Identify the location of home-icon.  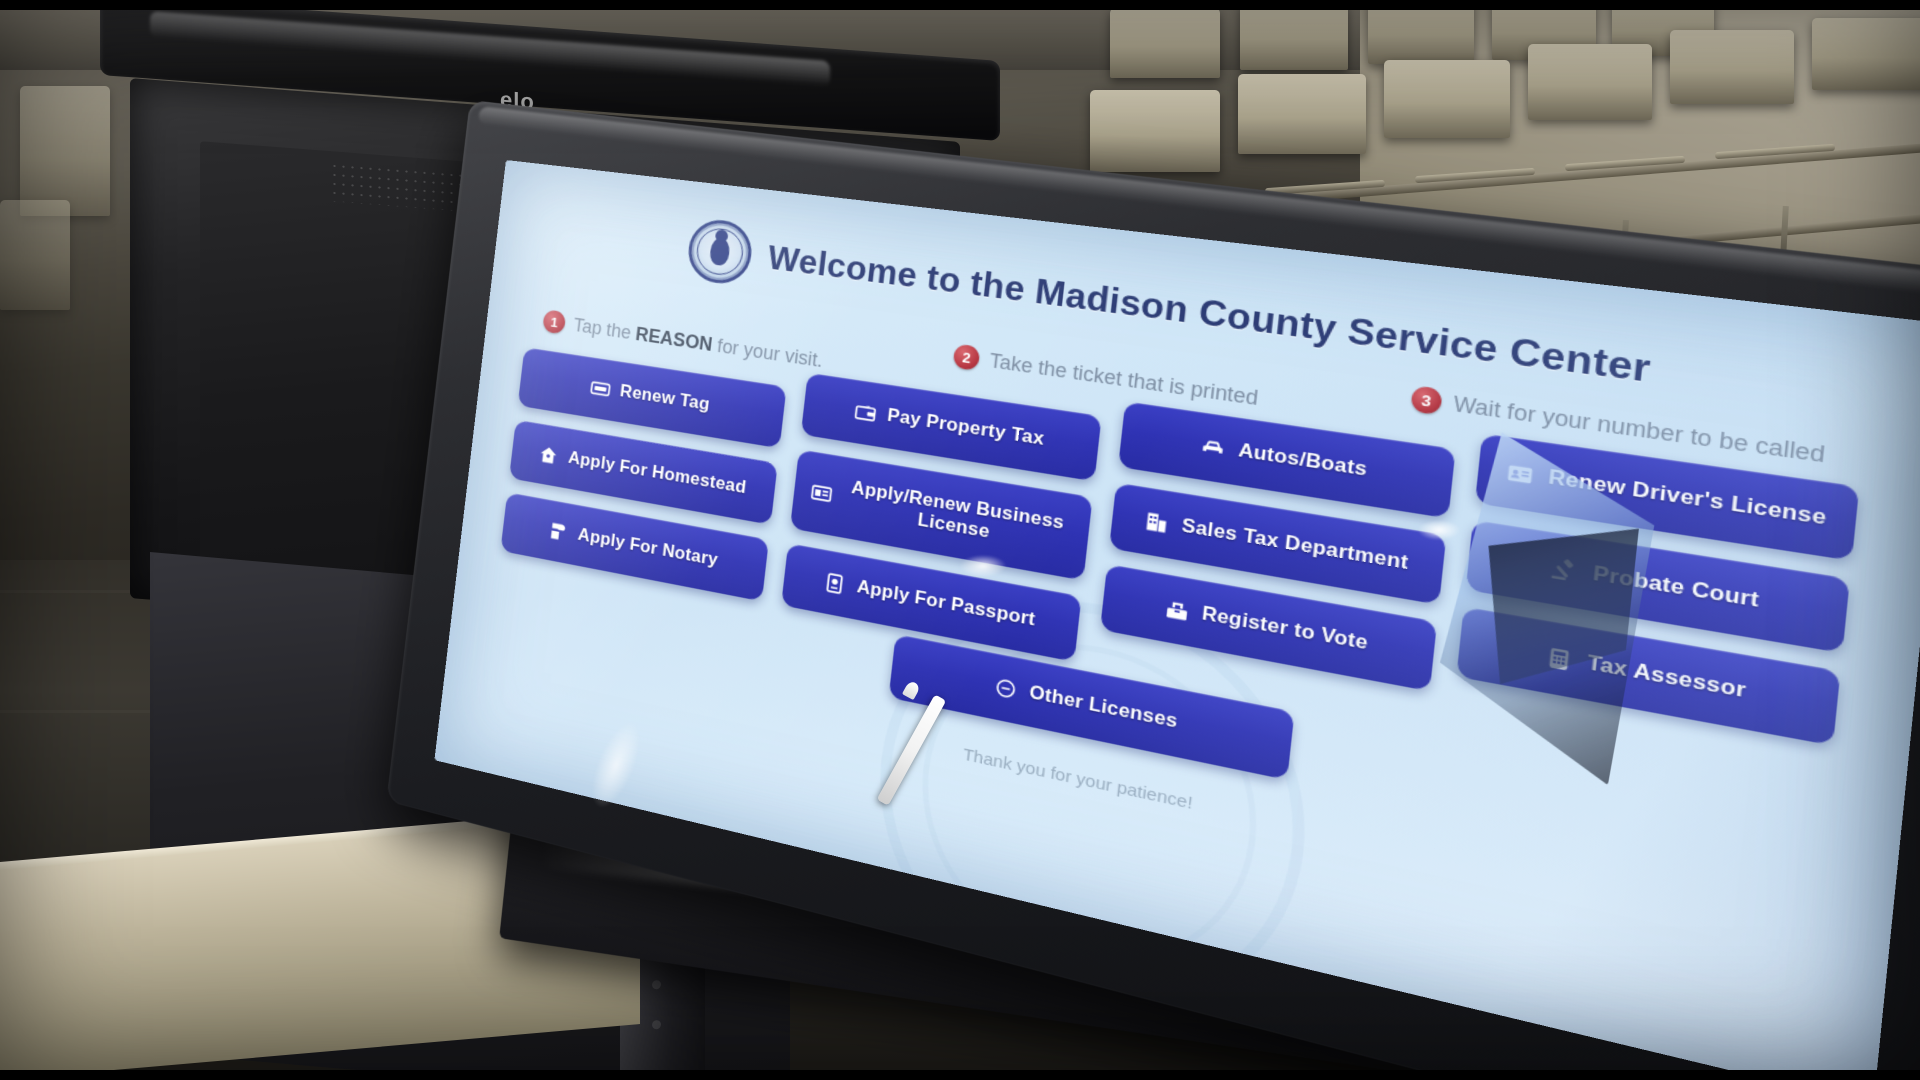
(549, 455).